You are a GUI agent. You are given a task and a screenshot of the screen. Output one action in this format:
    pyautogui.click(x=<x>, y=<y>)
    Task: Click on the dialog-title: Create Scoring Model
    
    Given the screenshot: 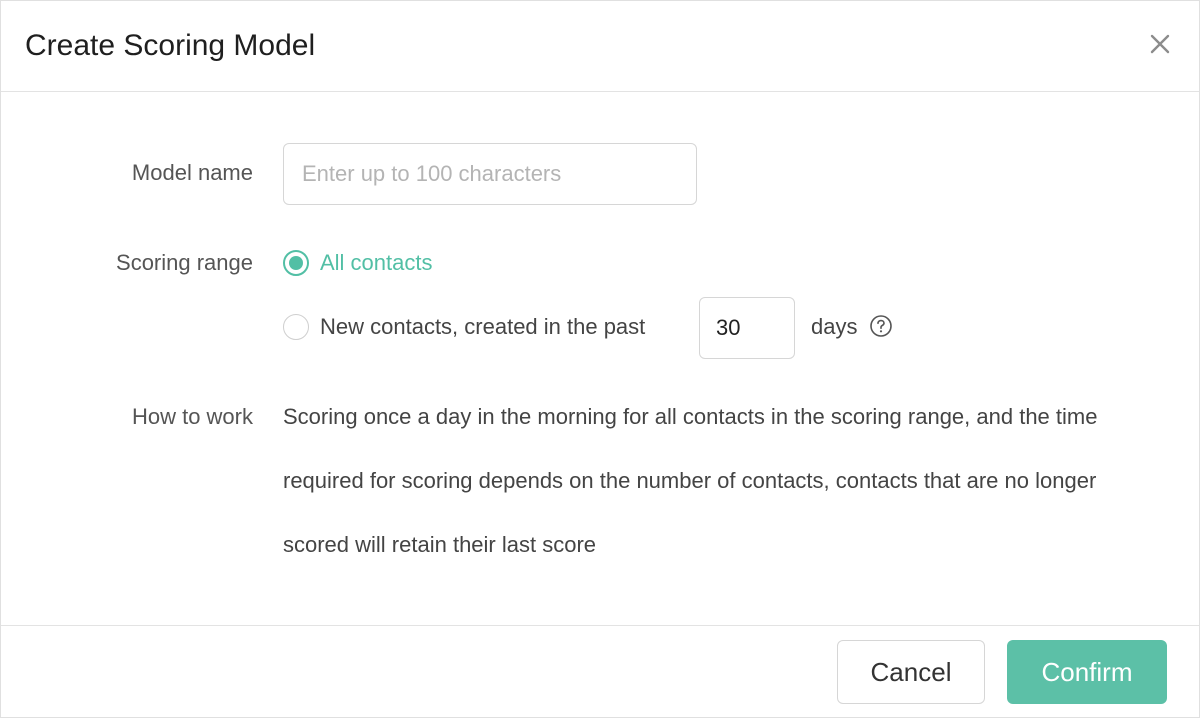 What is the action you would take?
    pyautogui.click(x=170, y=45)
    